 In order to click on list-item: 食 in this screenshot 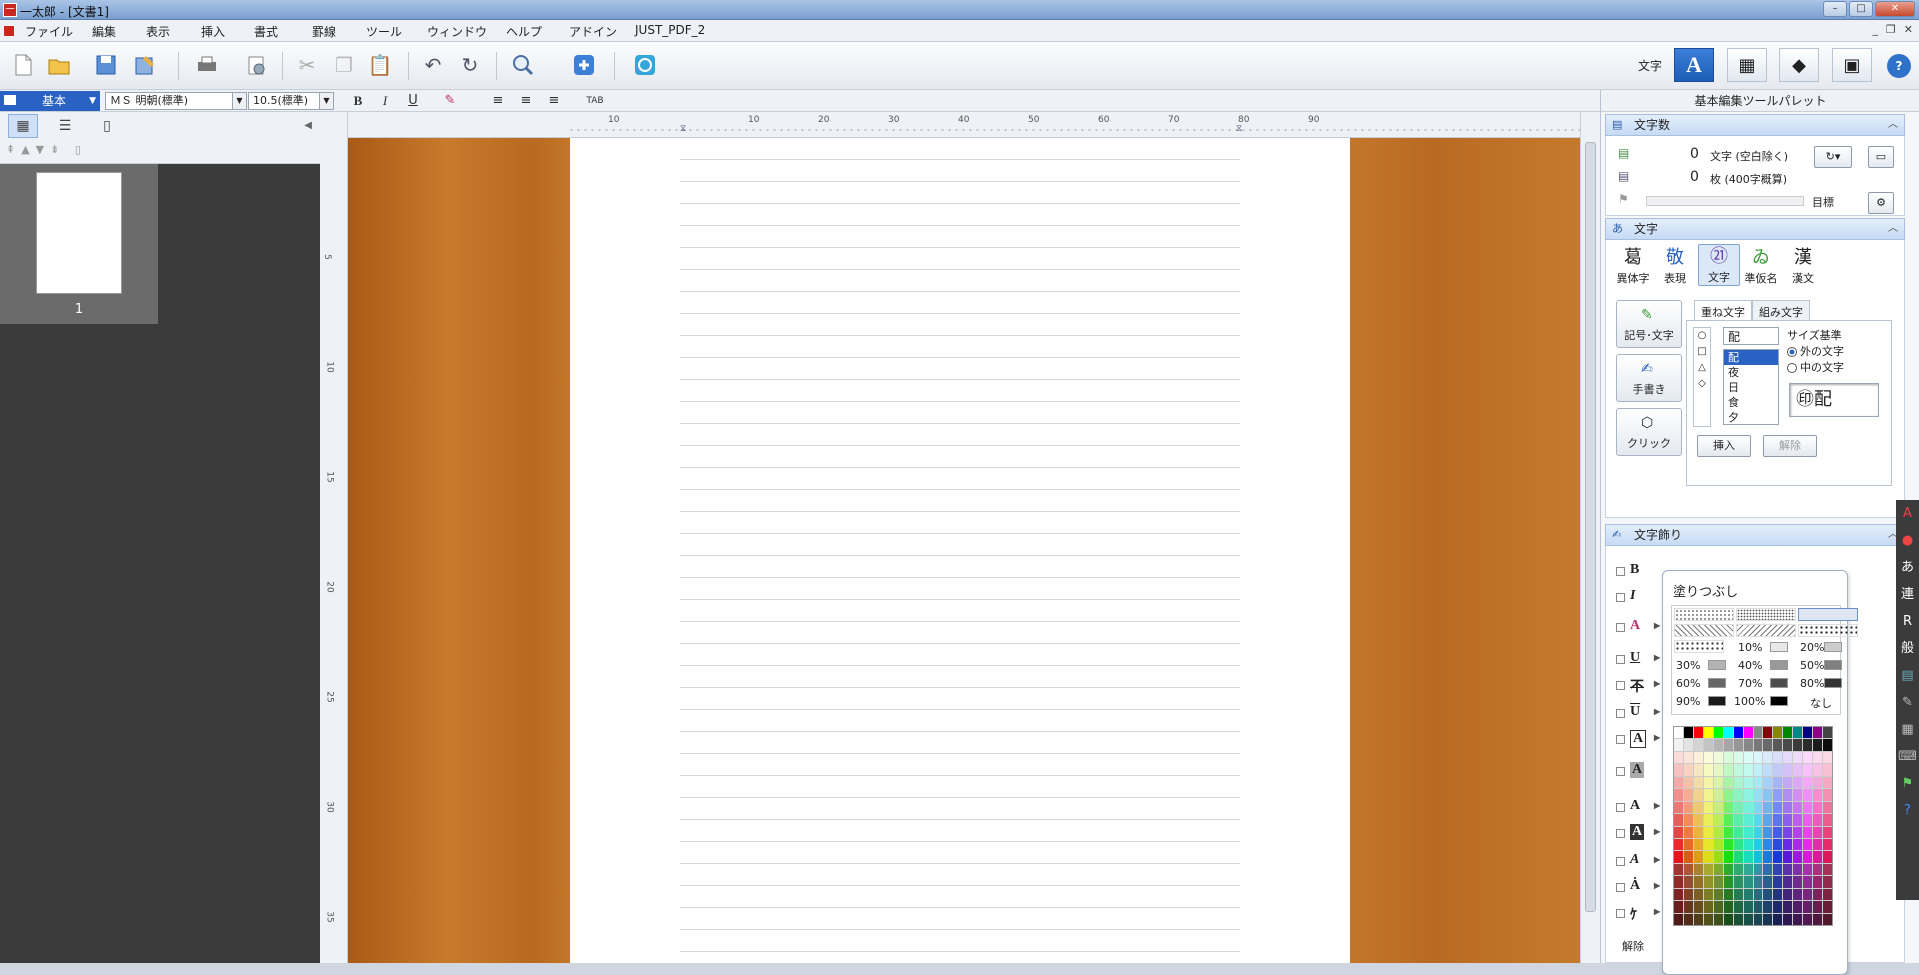, I will do `click(1751, 402)`.